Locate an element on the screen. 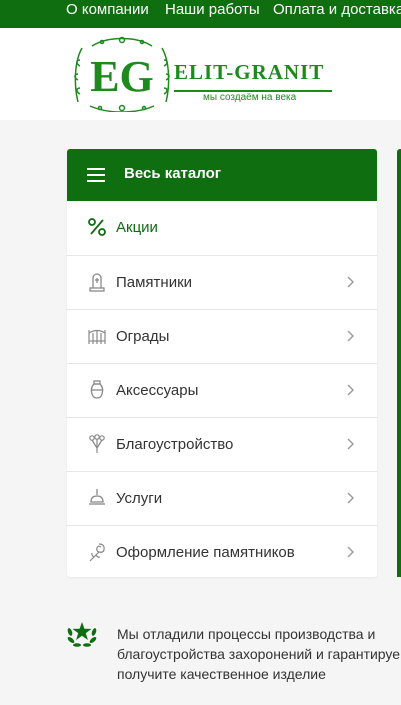 This screenshot has width=401, height=705. catalog-item-monuments: Памятники is located at coordinates (222, 282).